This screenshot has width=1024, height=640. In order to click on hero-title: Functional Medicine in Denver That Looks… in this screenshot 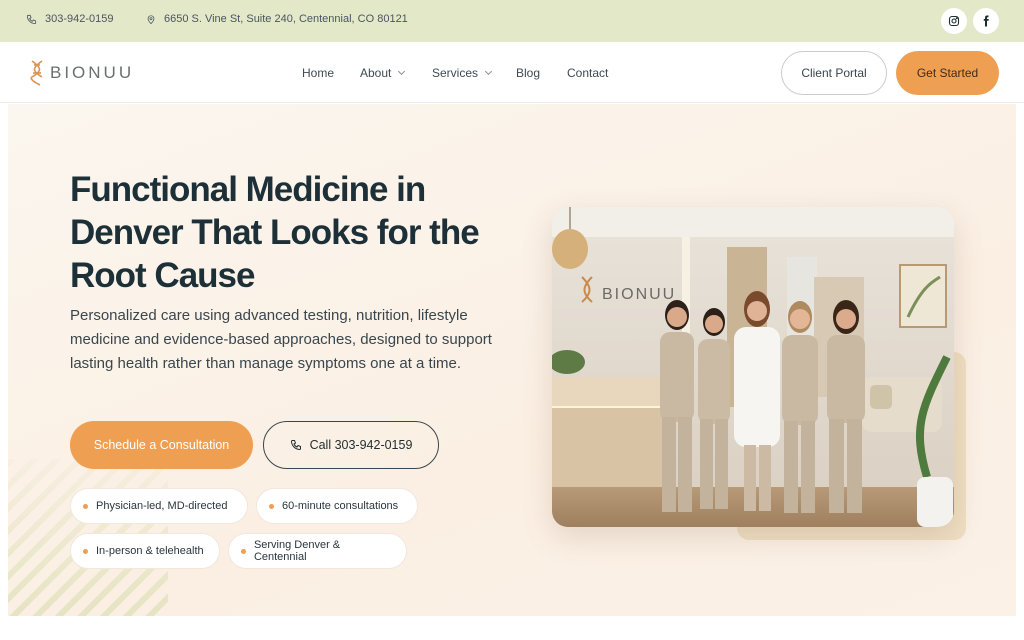, I will do `click(275, 232)`.